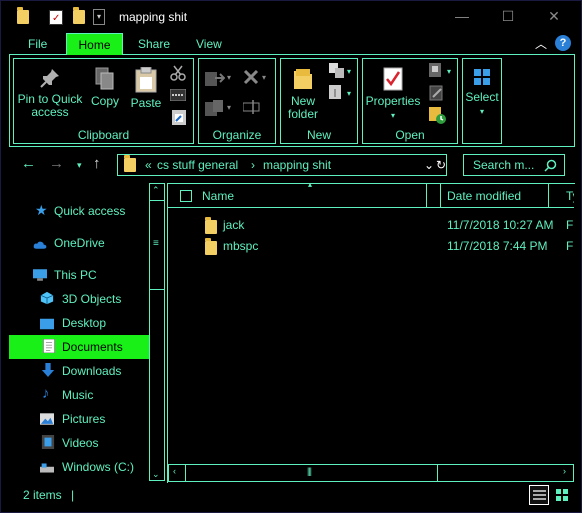 This screenshot has width=582, height=513. What do you see at coordinates (264, 77) in the screenshot?
I see `delete-dropdown-icon: ▾` at bounding box center [264, 77].